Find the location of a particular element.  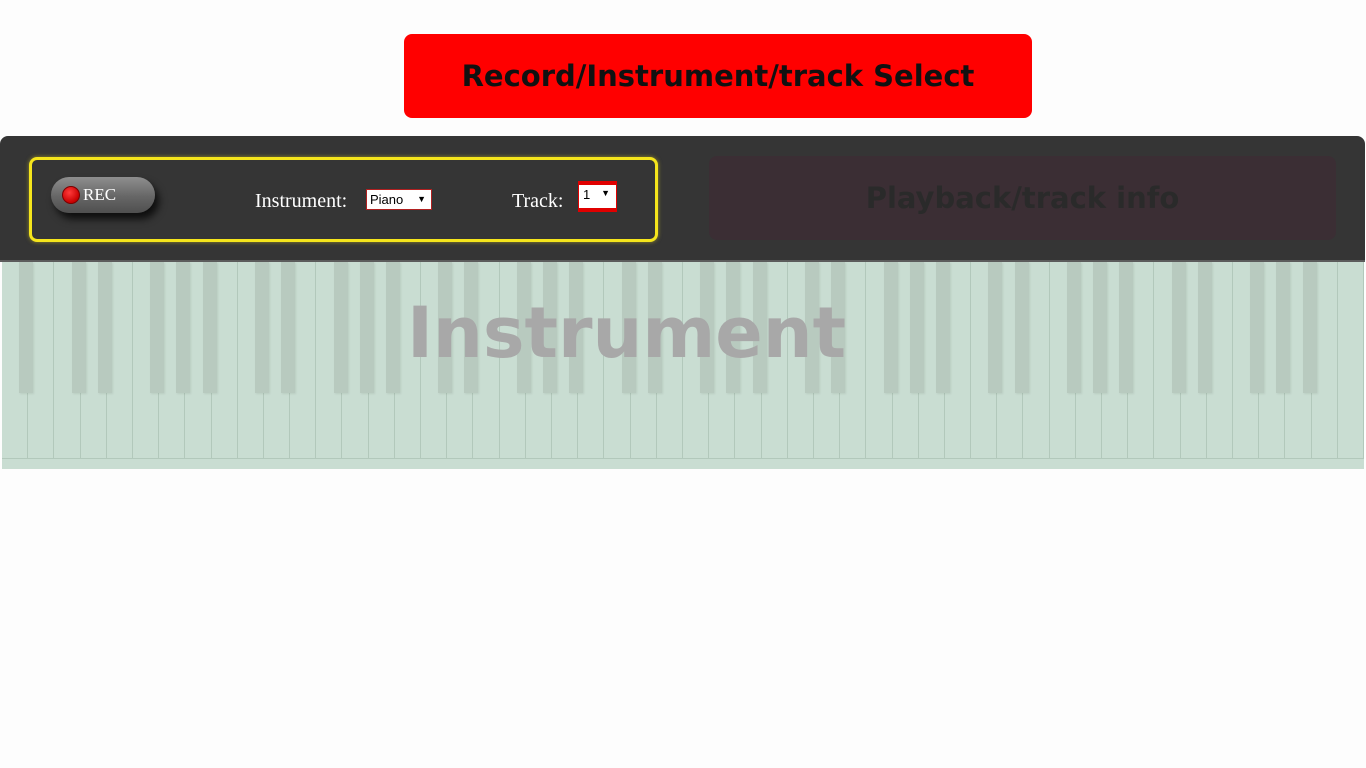

record-button: REC is located at coordinates (103, 195).